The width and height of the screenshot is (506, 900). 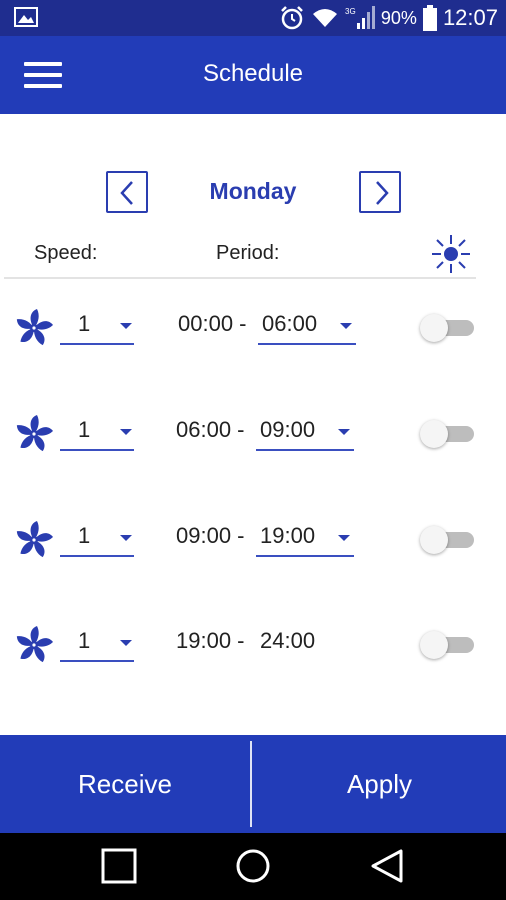 I want to click on system-nav-bar, so click(x=253, y=866).